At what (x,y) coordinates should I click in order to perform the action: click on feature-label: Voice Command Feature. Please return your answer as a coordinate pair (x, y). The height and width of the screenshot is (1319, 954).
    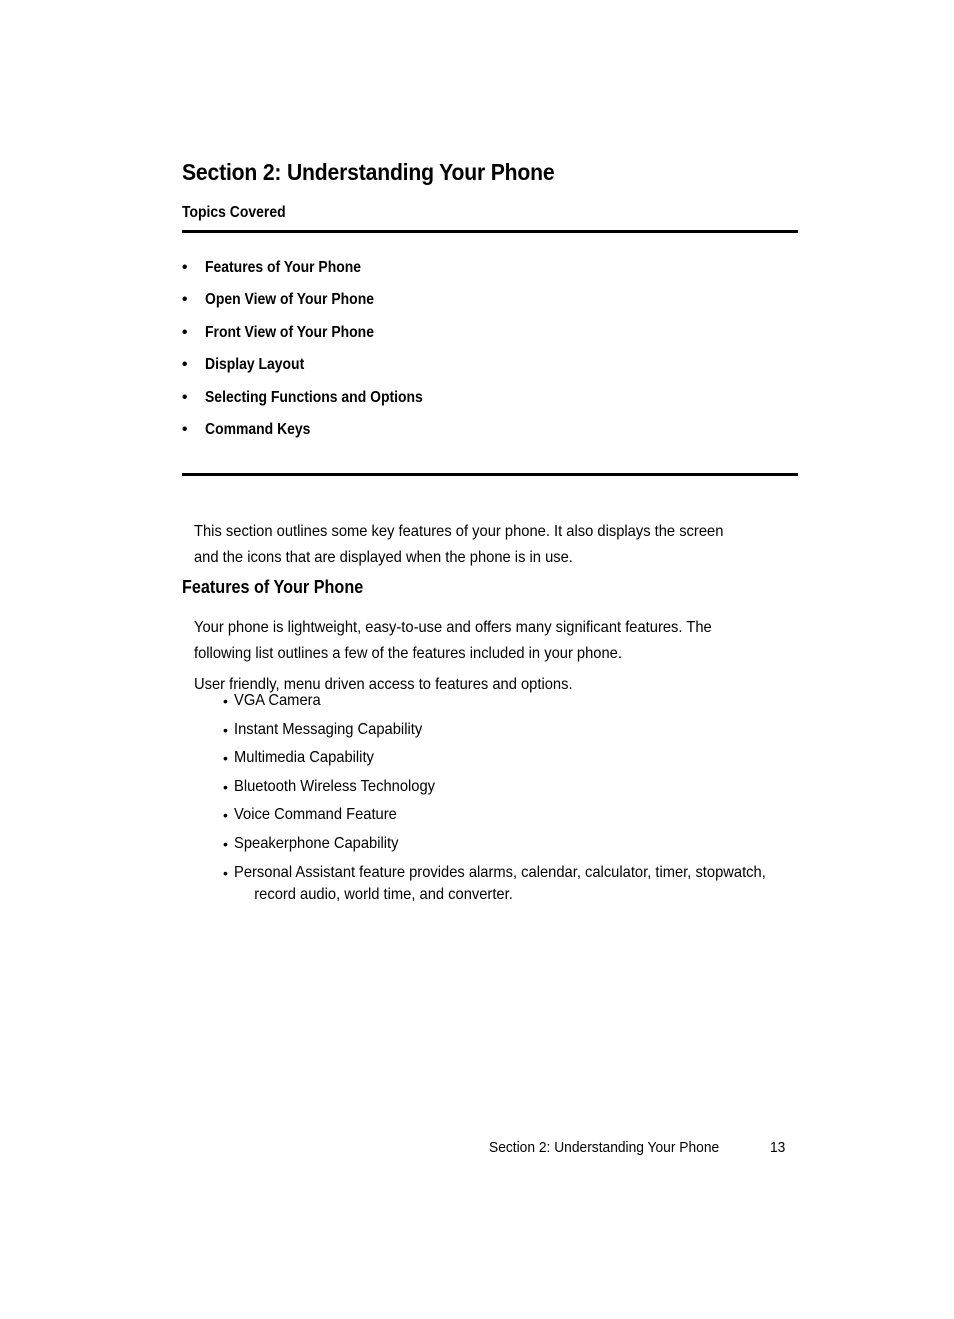
    Looking at the image, I should click on (315, 815).